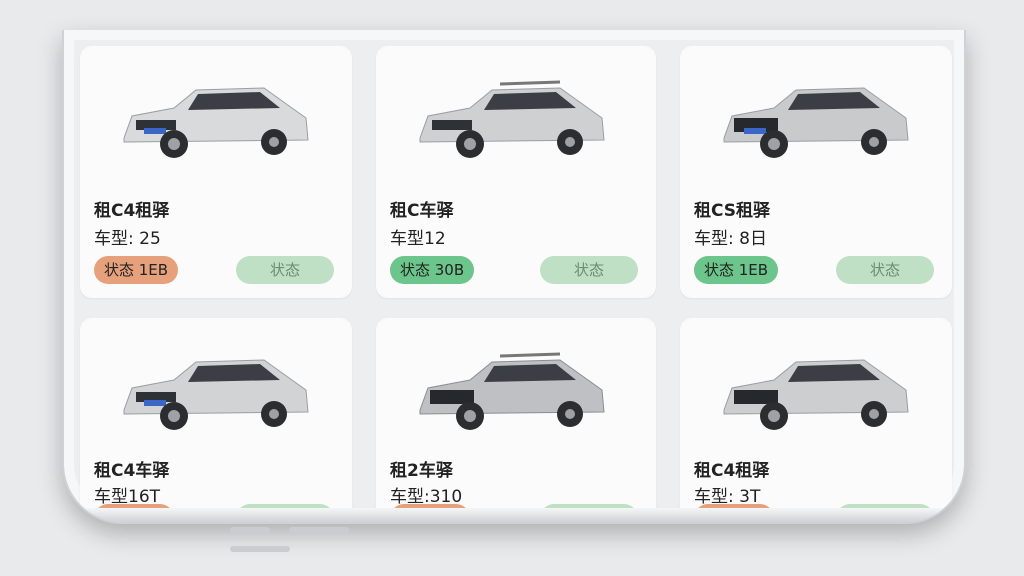 Image resolution: width=1024 pixels, height=576 pixels. Describe the element at coordinates (330, 535) in the screenshot. I see `phone-side-buttons` at that location.